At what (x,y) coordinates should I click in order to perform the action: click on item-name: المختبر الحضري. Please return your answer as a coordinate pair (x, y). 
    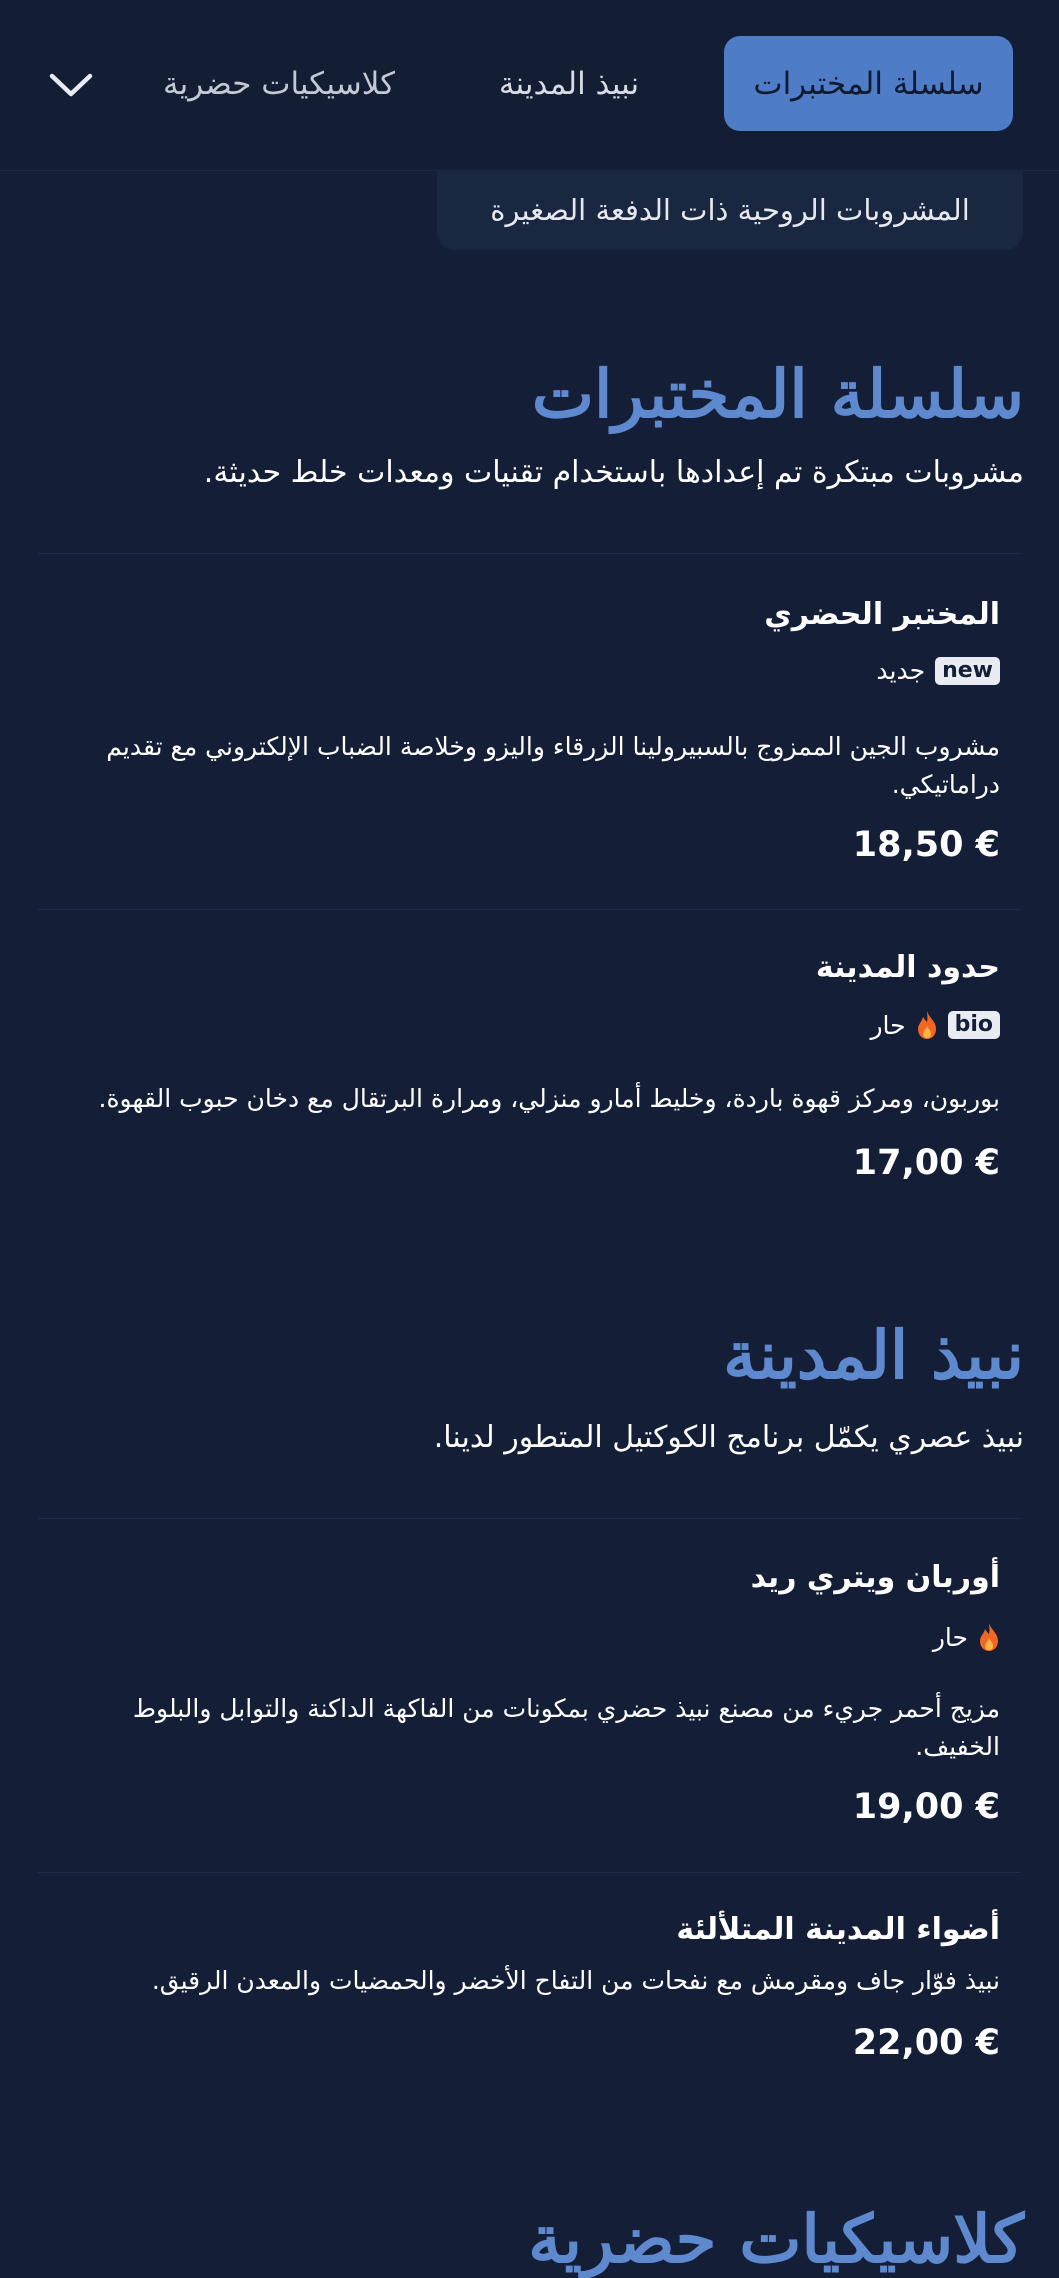
    Looking at the image, I should click on (882, 614).